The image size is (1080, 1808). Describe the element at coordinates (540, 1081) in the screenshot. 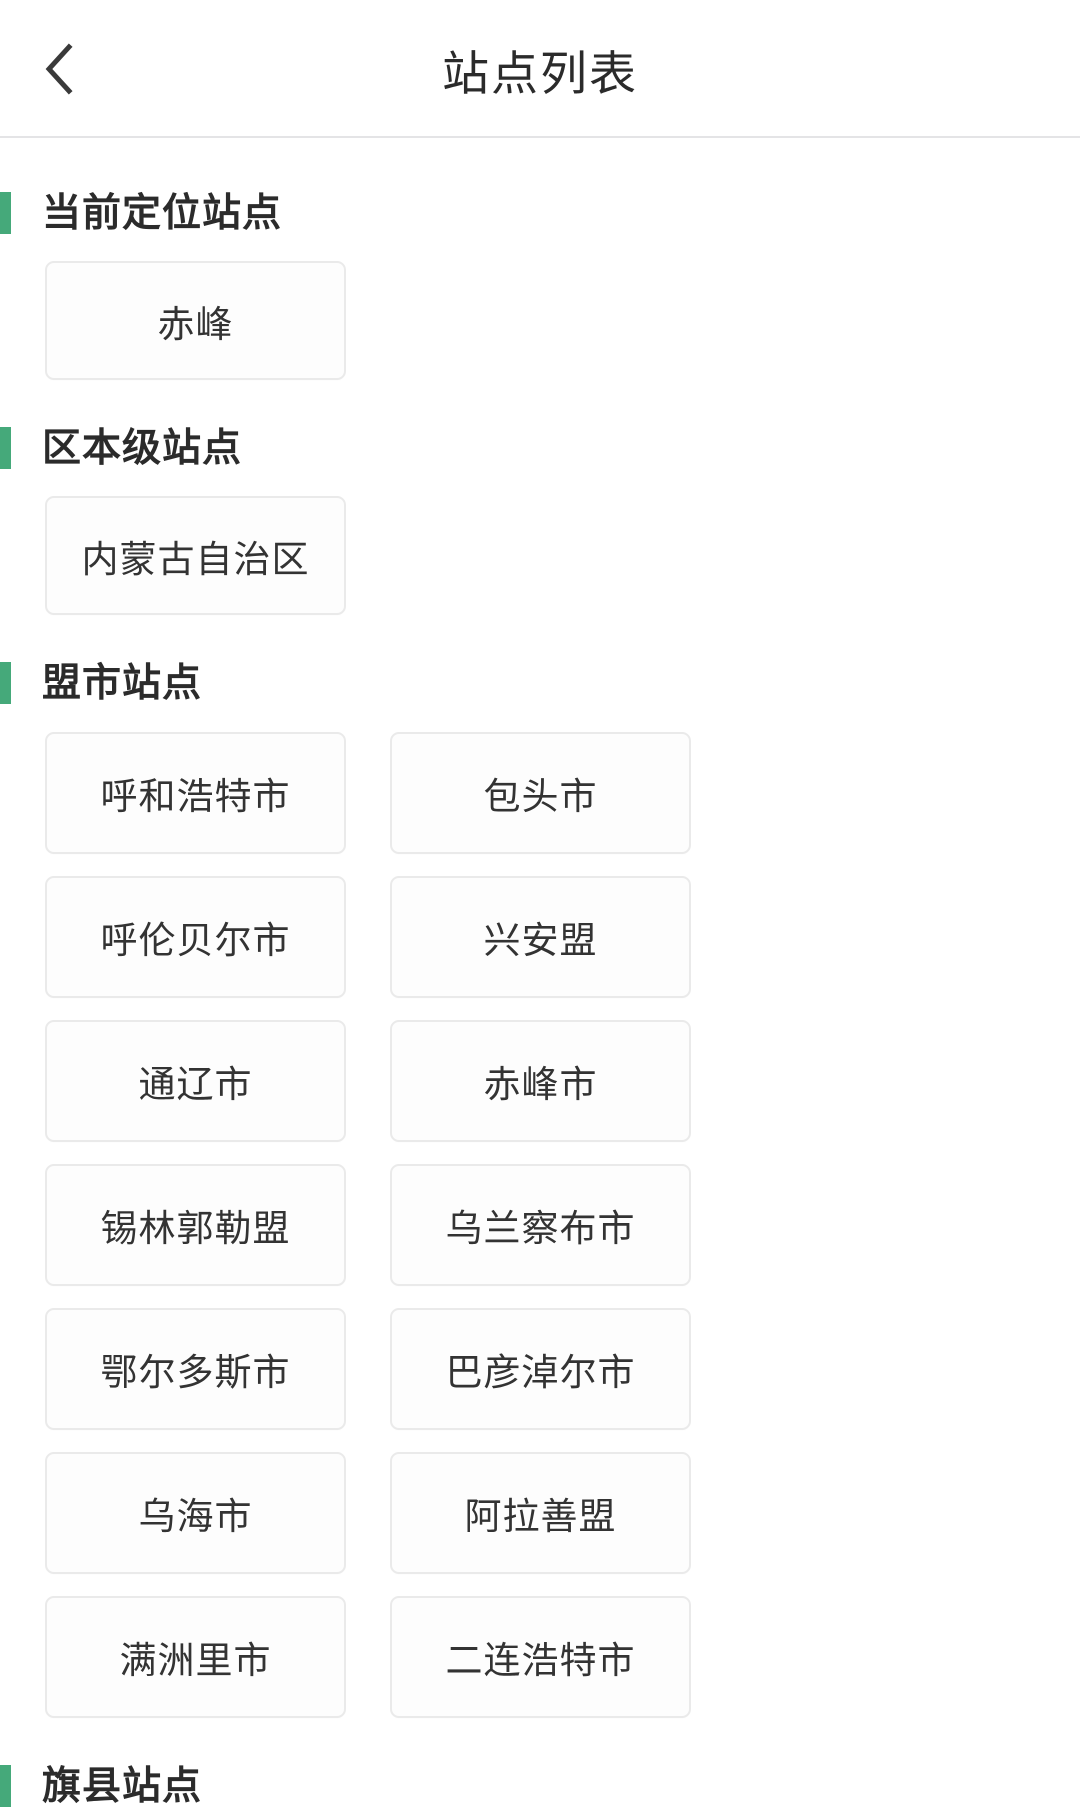

I see `station-chip: 赤峰市` at that location.